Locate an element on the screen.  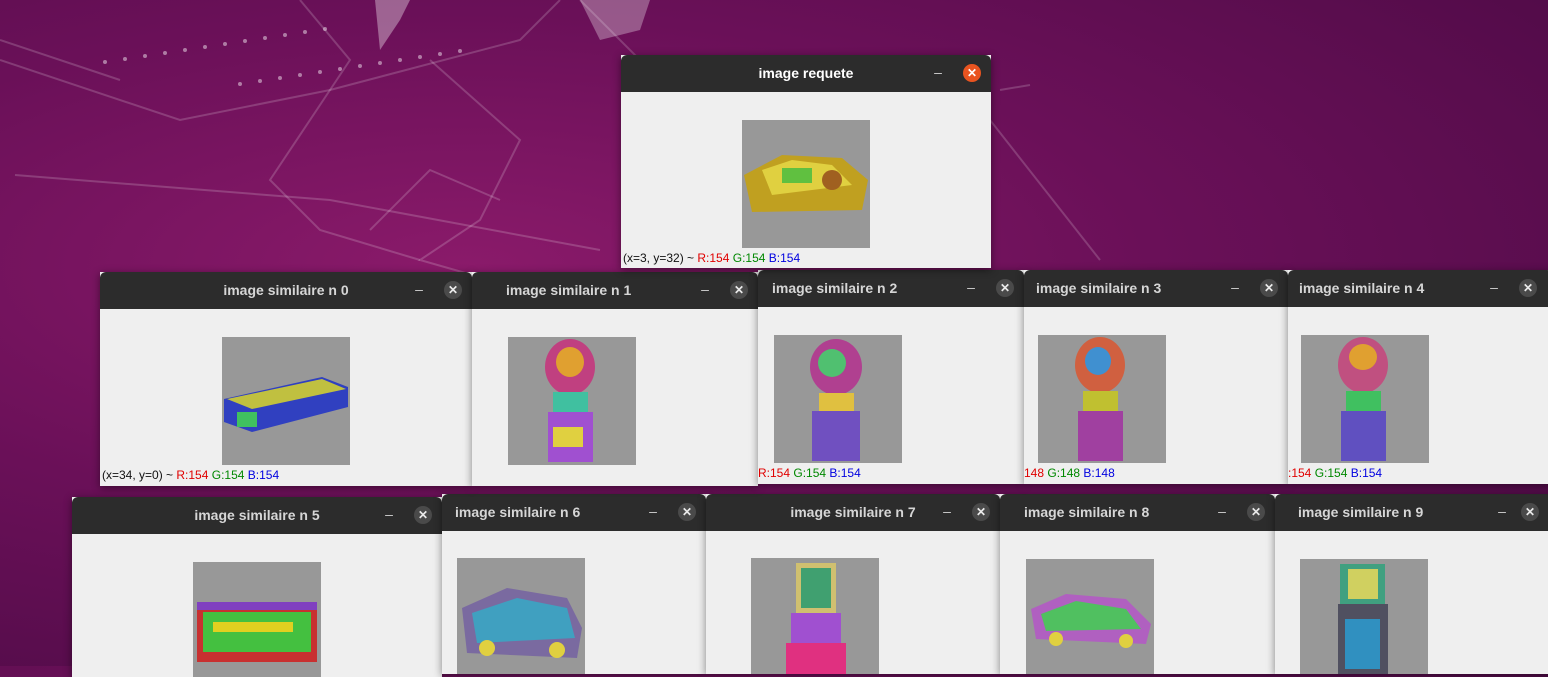
titlebar: image similaire n 7 – ✕ is located at coordinates (853, 512).